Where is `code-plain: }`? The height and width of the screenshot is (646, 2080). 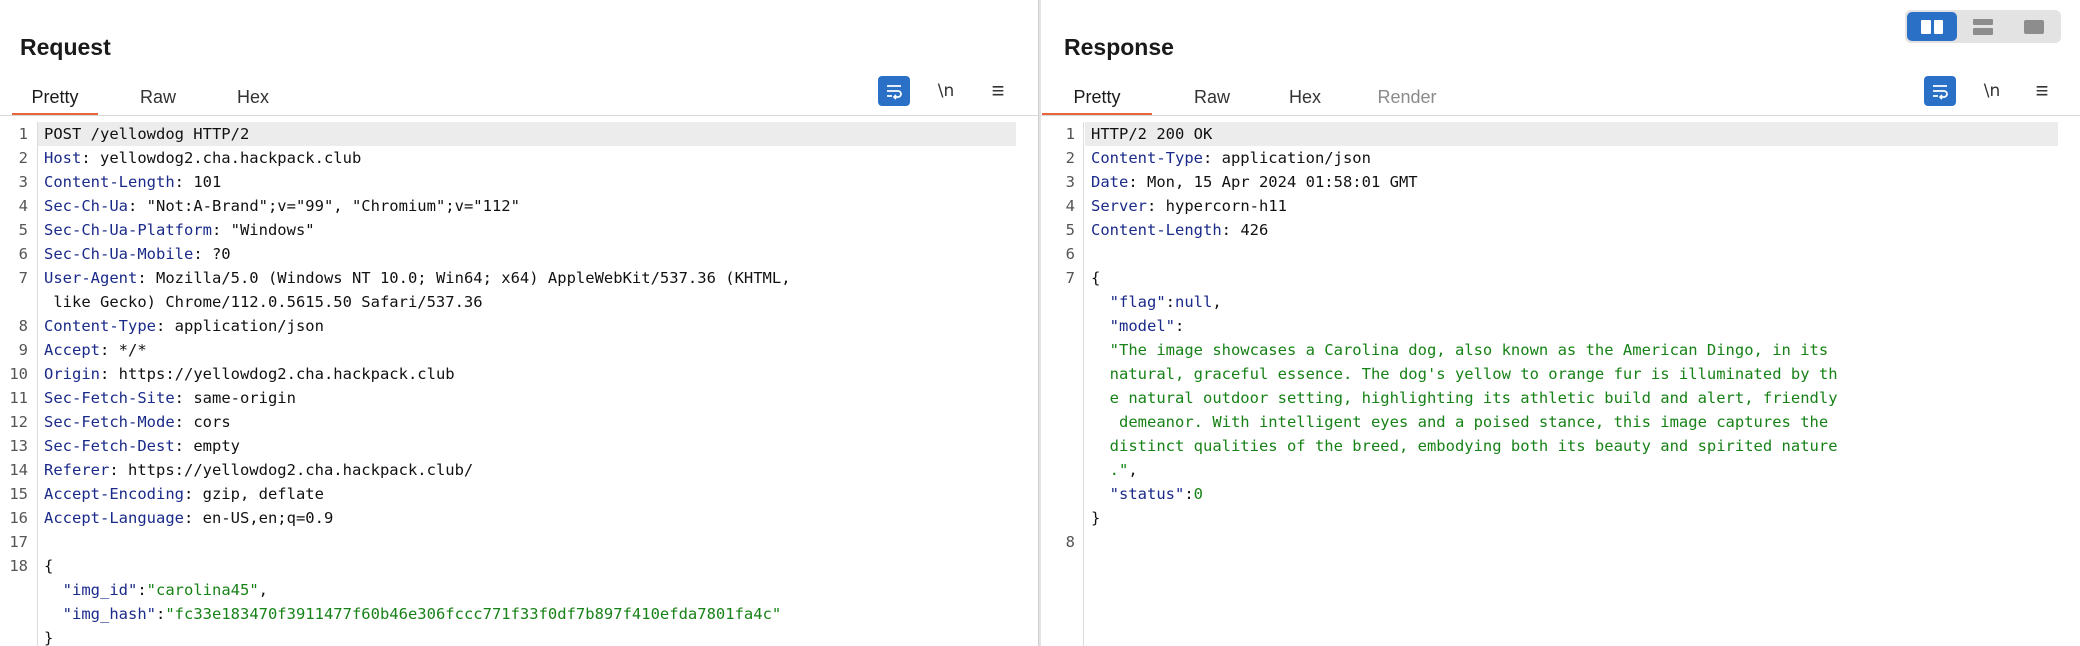
code-plain: } is located at coordinates (49, 637).